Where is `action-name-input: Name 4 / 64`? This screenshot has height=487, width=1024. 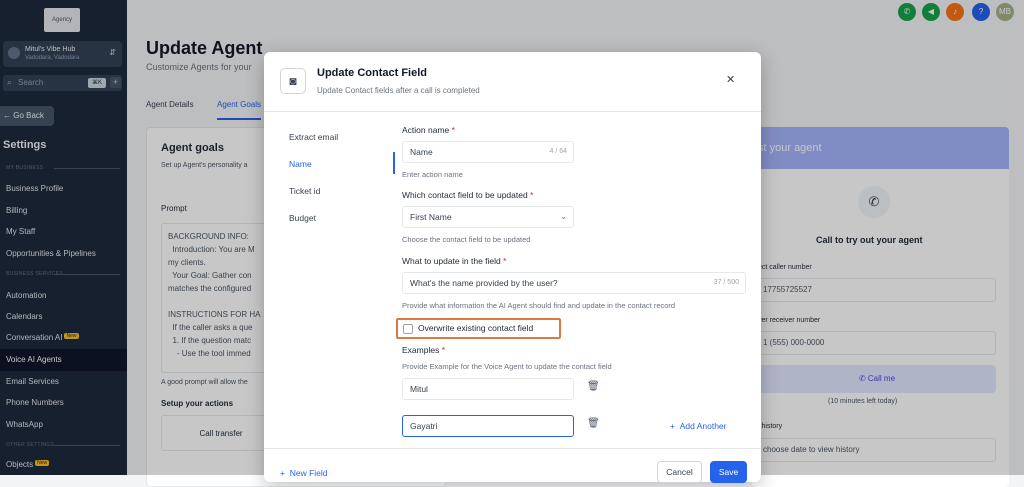
action-name-input: Name 4 / 64 is located at coordinates (488, 152).